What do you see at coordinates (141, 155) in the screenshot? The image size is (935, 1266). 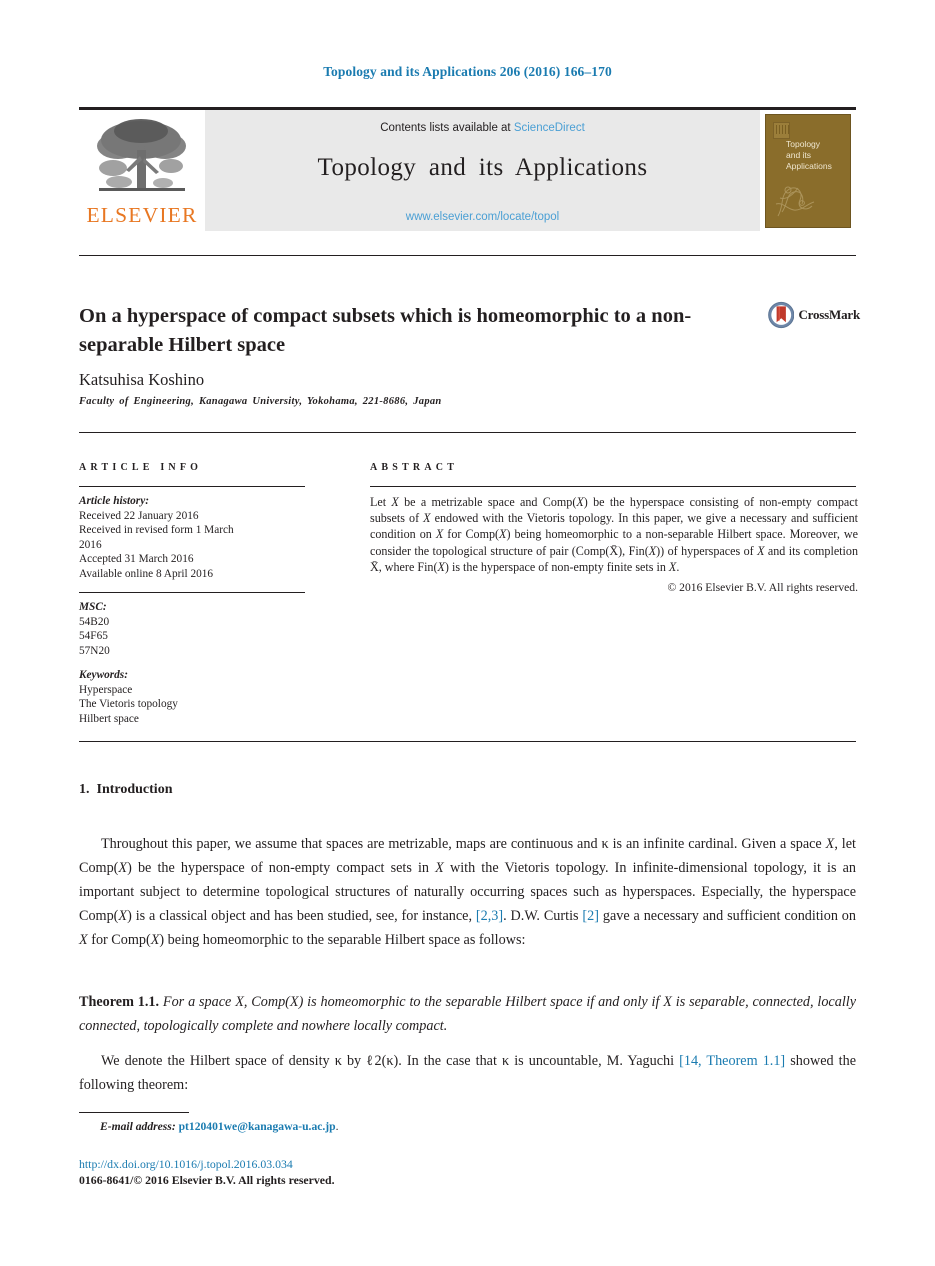 I see `elsevier-tree-logo` at bounding box center [141, 155].